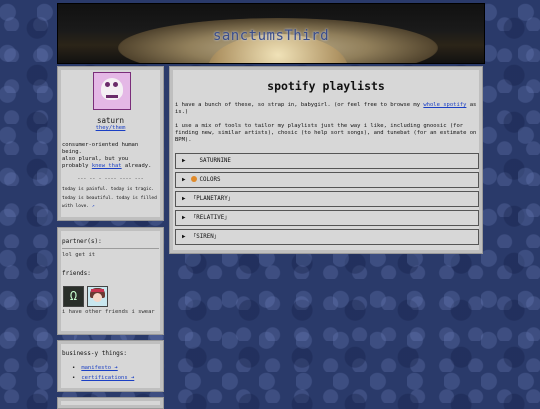 The width and height of the screenshot is (540, 409). I want to click on page-title: spotify playlists, so click(326, 86).